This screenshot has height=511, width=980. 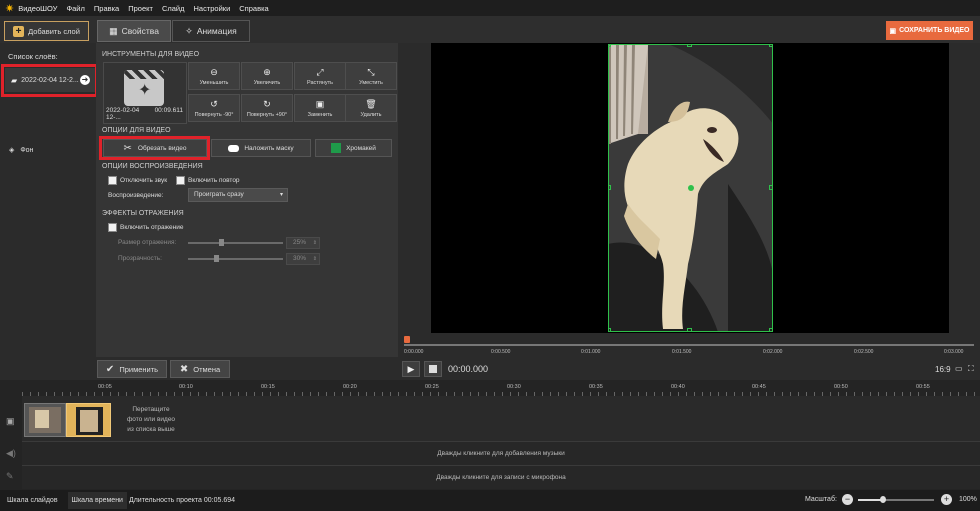 I want to click on video-options-title: ОПЦИИ ДЛЯ ВИДЕО, so click(x=136, y=130).